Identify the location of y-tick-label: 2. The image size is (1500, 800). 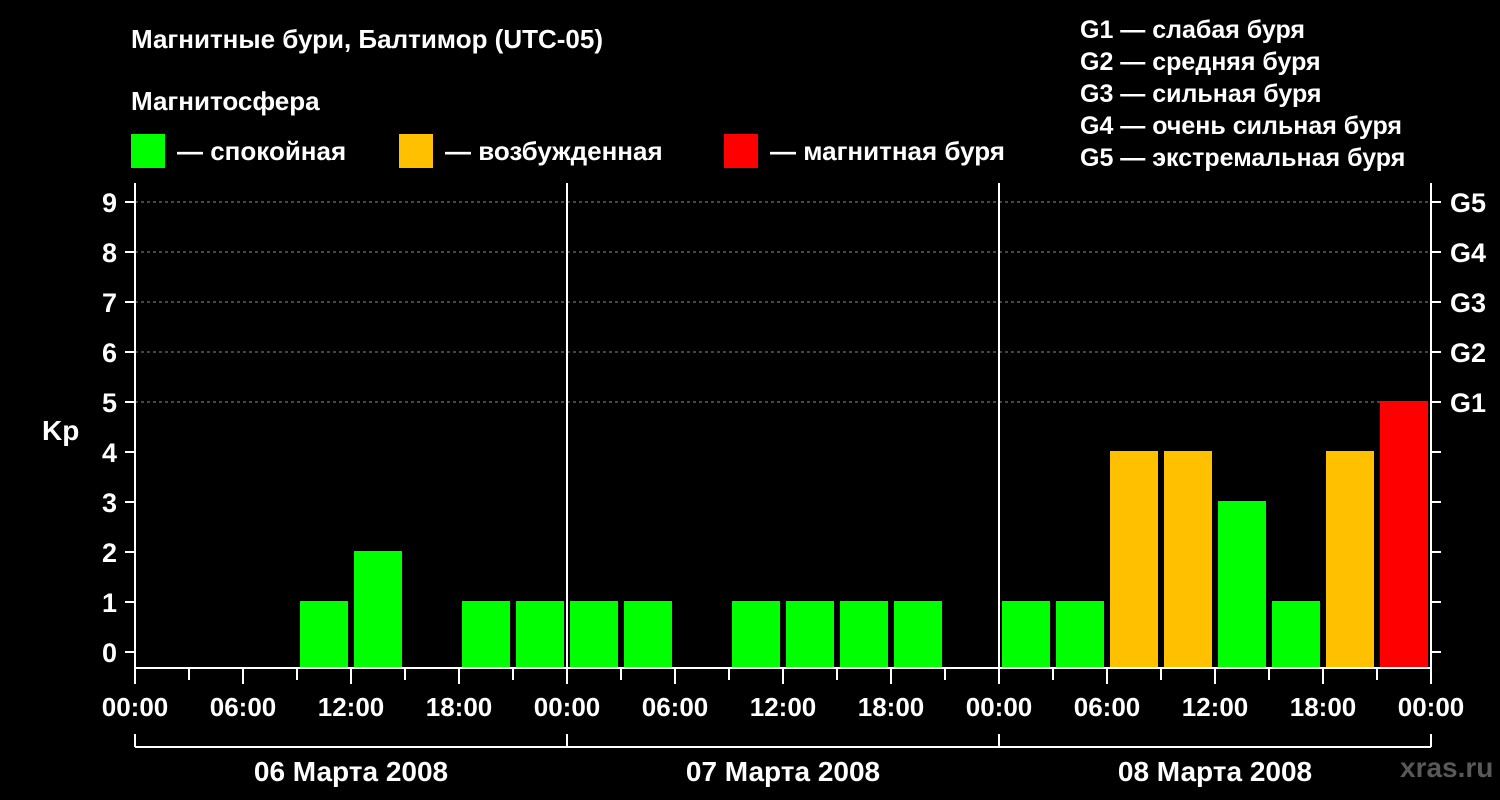
(109, 553).